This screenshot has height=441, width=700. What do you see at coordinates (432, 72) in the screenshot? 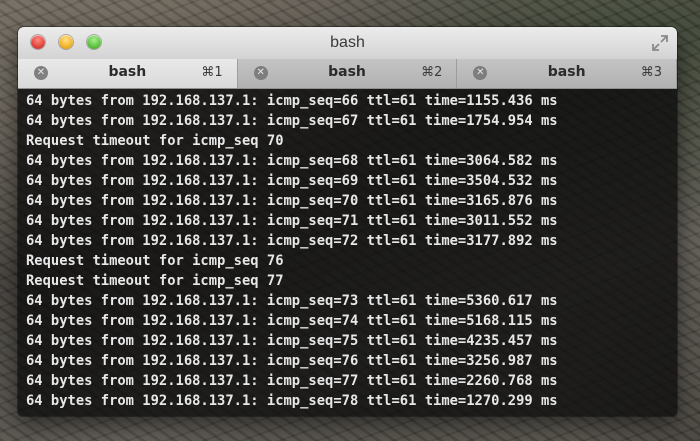
I see `tab-shortcut: ⌘2` at bounding box center [432, 72].